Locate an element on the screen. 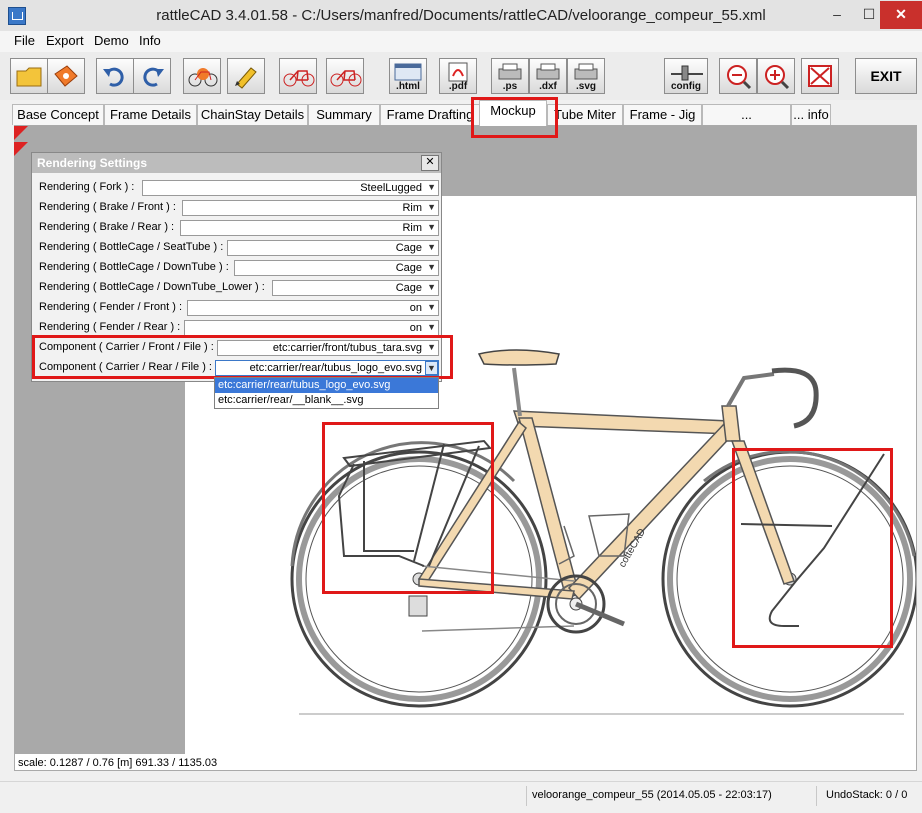 The height and width of the screenshot is (813, 922). menu-info: Info is located at coordinates (150, 41).